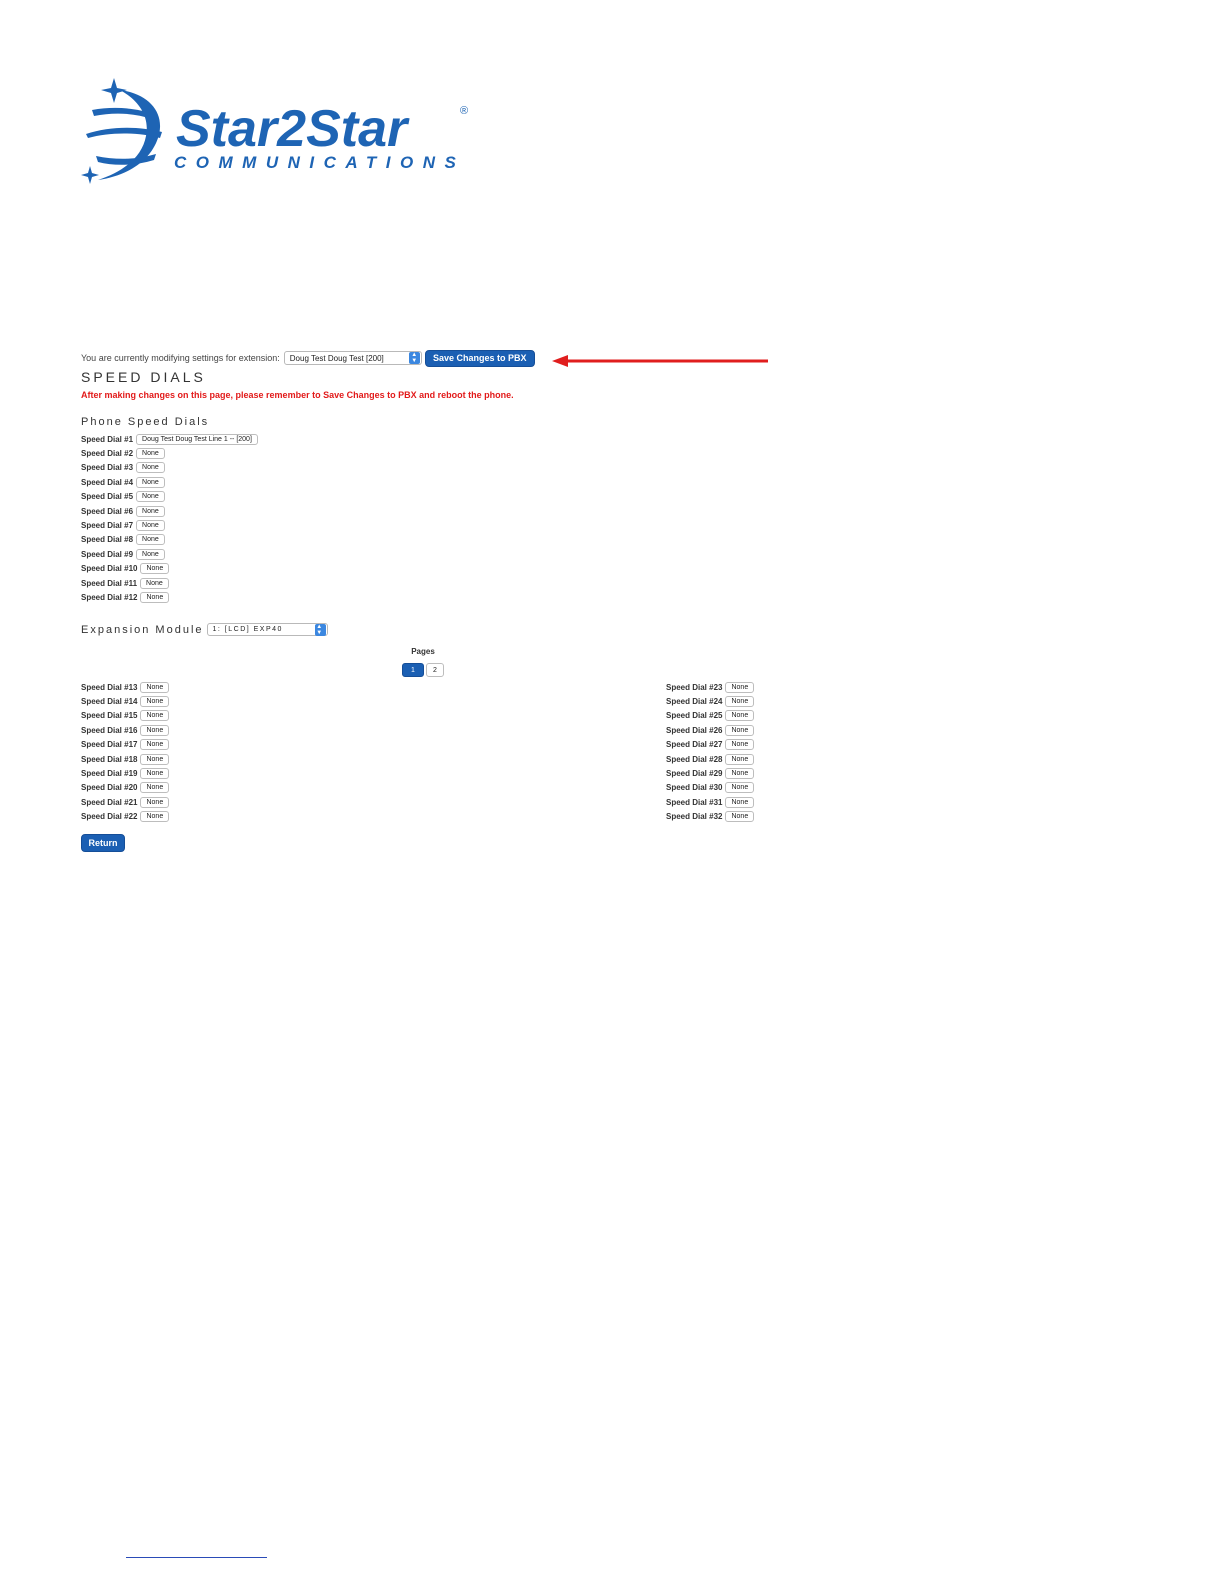  I want to click on speed-dial-label: Speed Dial #4, so click(107, 482).